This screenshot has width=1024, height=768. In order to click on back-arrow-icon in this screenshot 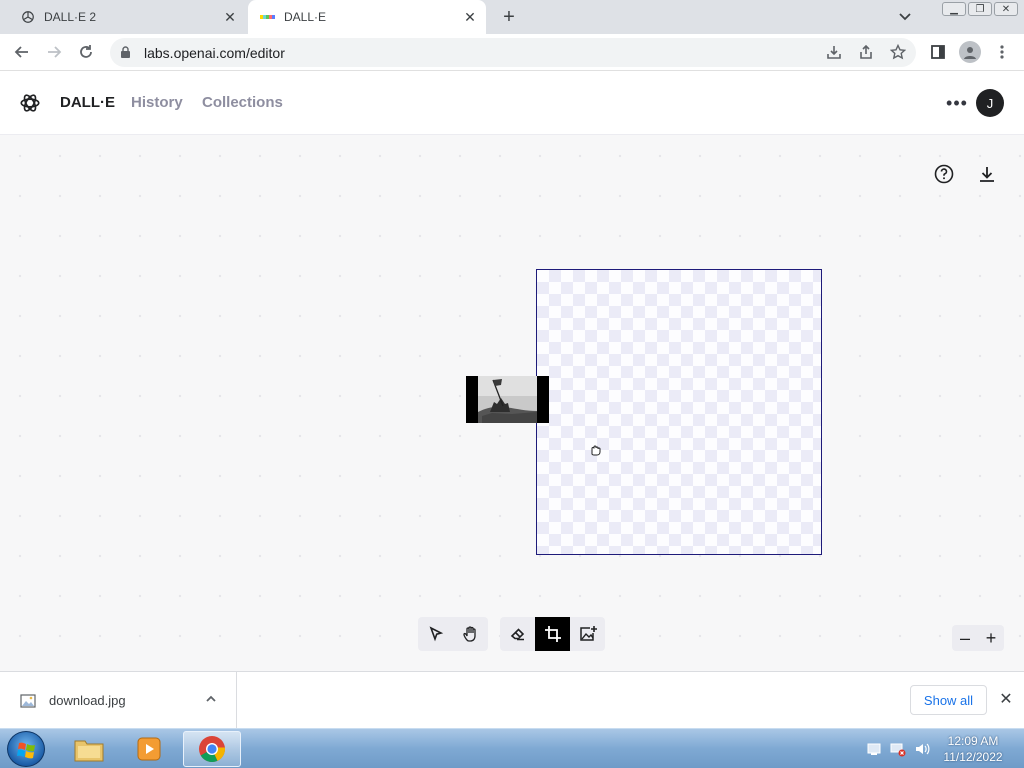, I will do `click(22, 52)`.